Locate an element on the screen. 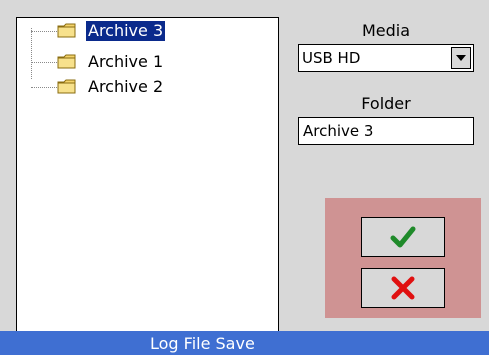 Image resolution: width=489 pixels, height=355 pixels. status-bar-title: Log File Save is located at coordinates (202, 343).